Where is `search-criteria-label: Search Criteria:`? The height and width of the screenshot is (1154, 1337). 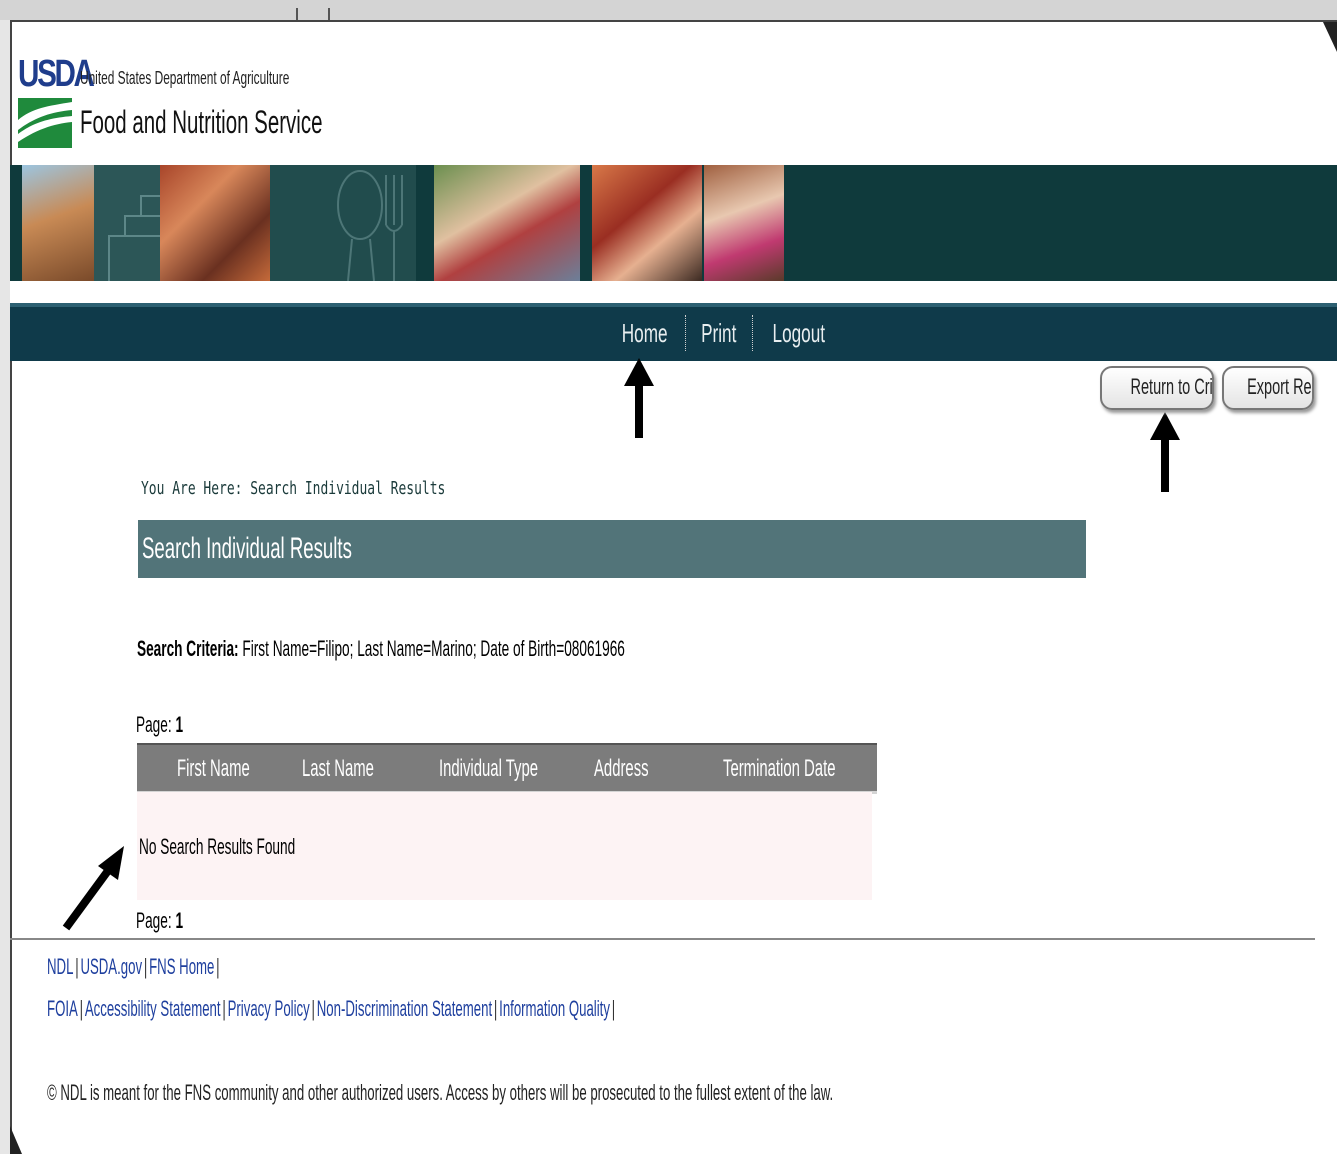
search-criteria-label: Search Criteria: is located at coordinates (188, 648).